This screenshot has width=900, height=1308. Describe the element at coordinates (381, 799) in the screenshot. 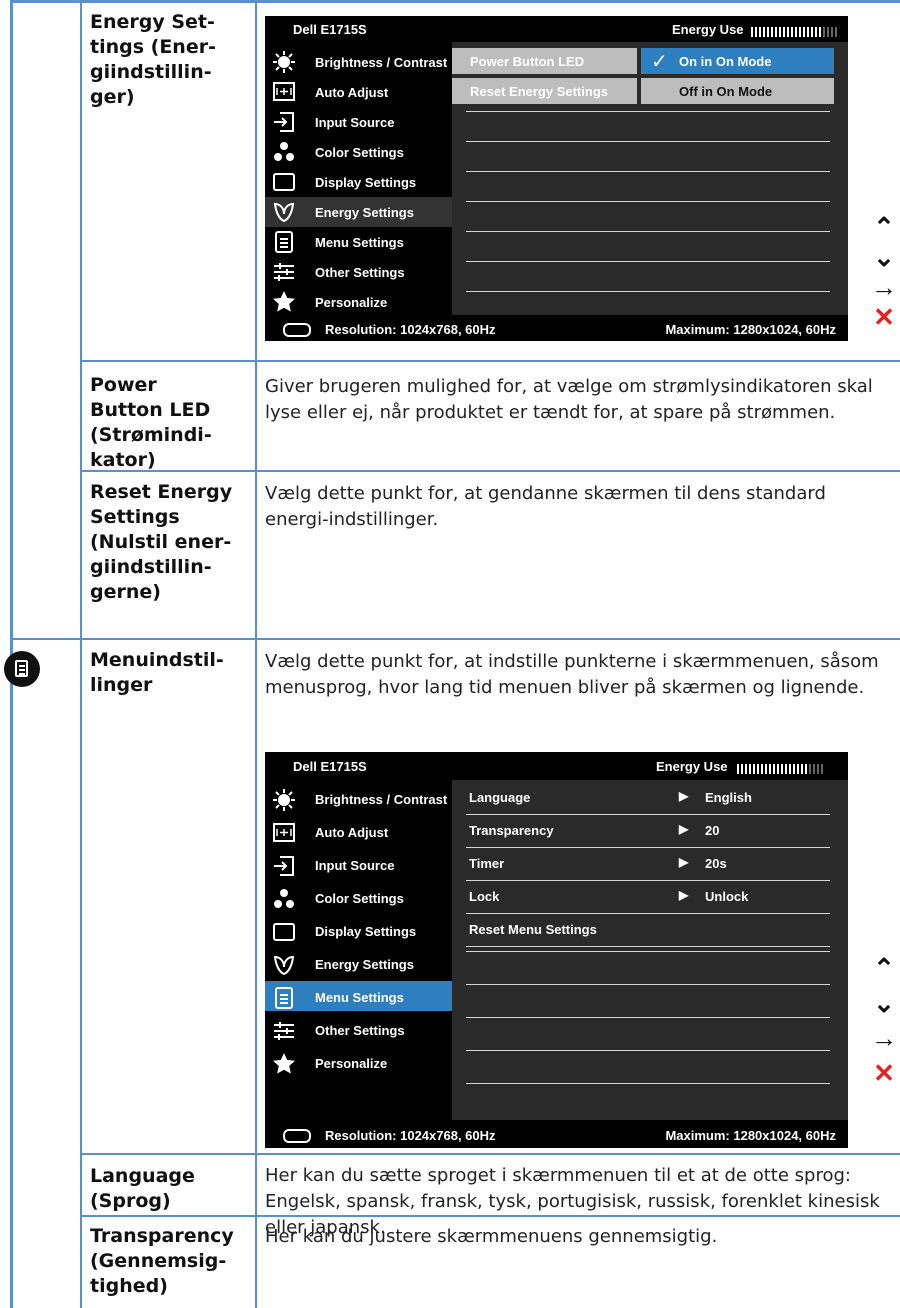

I see `osd-menu-item-label: Brightness / Contrast` at that location.